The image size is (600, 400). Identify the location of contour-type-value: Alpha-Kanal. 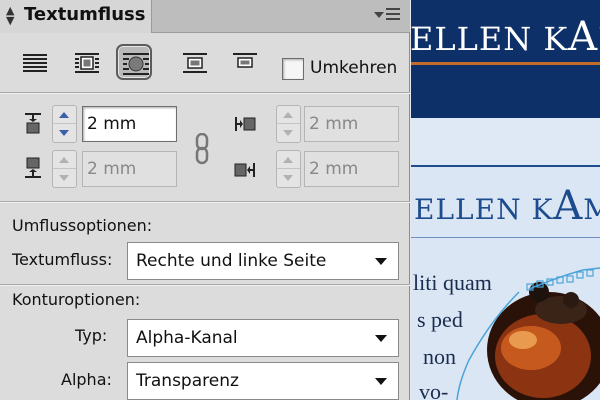
(187, 338).